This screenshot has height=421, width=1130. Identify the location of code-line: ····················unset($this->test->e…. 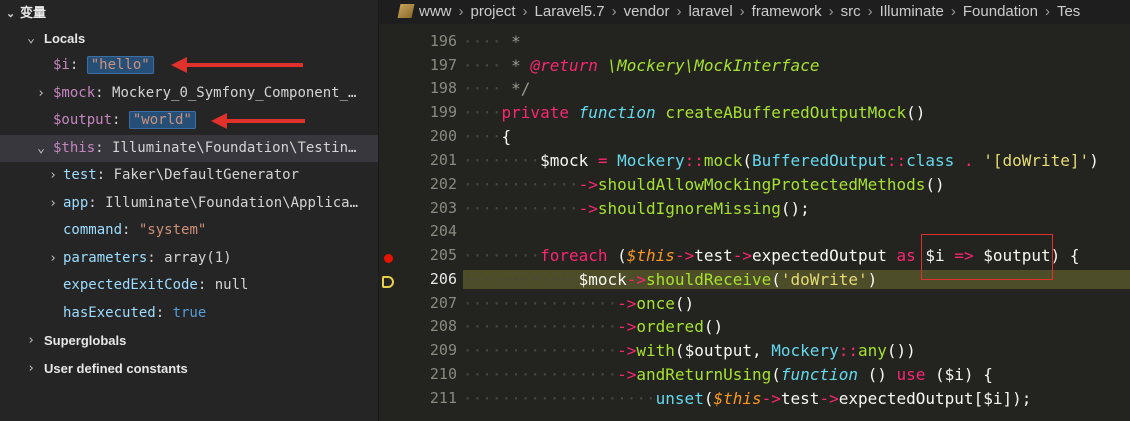
(747, 398).